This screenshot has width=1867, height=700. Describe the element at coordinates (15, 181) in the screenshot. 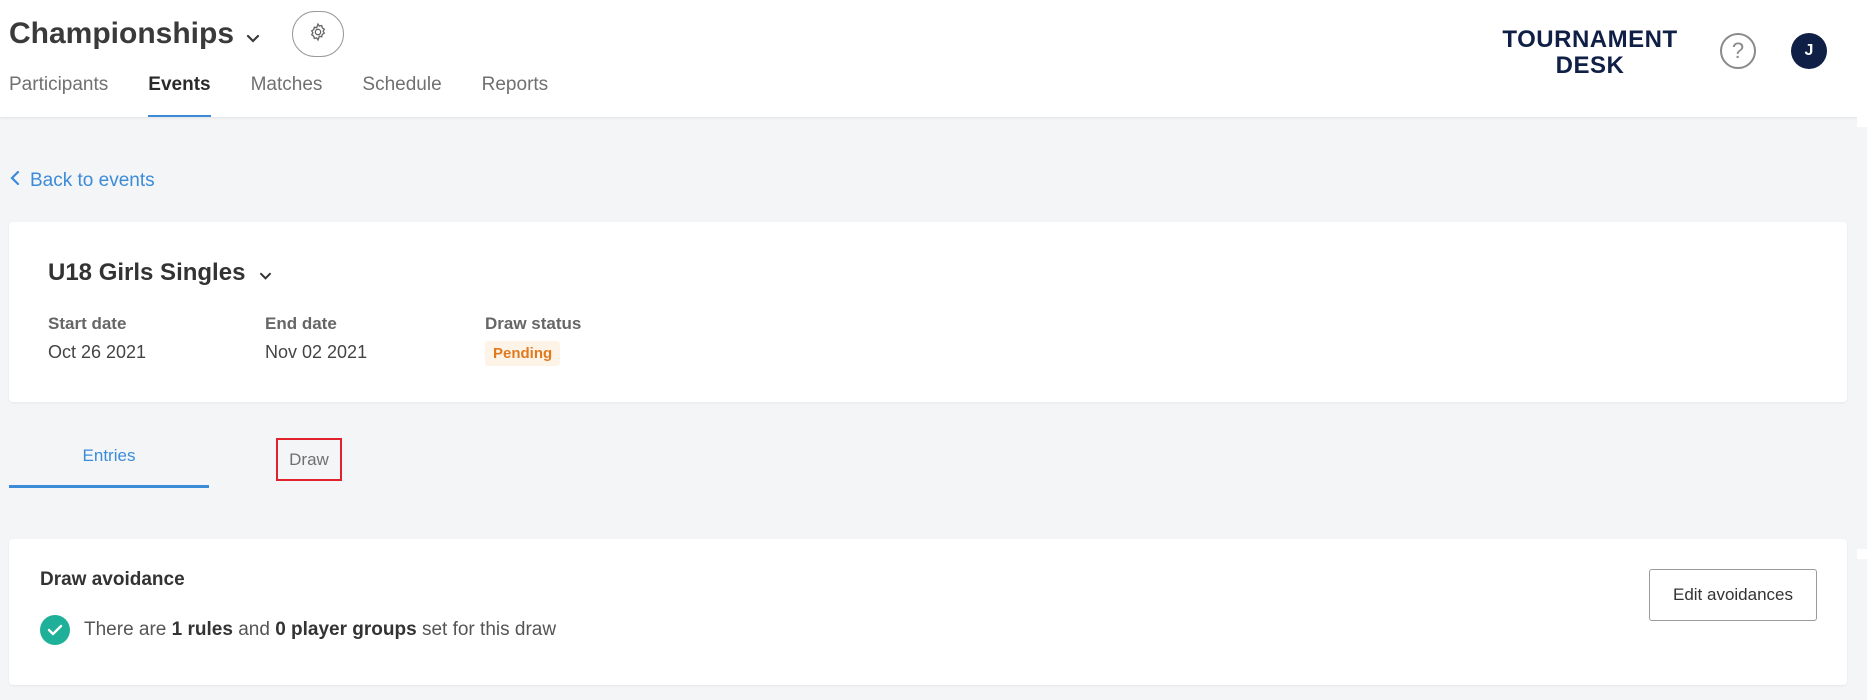

I see `chevron-left-icon` at that location.